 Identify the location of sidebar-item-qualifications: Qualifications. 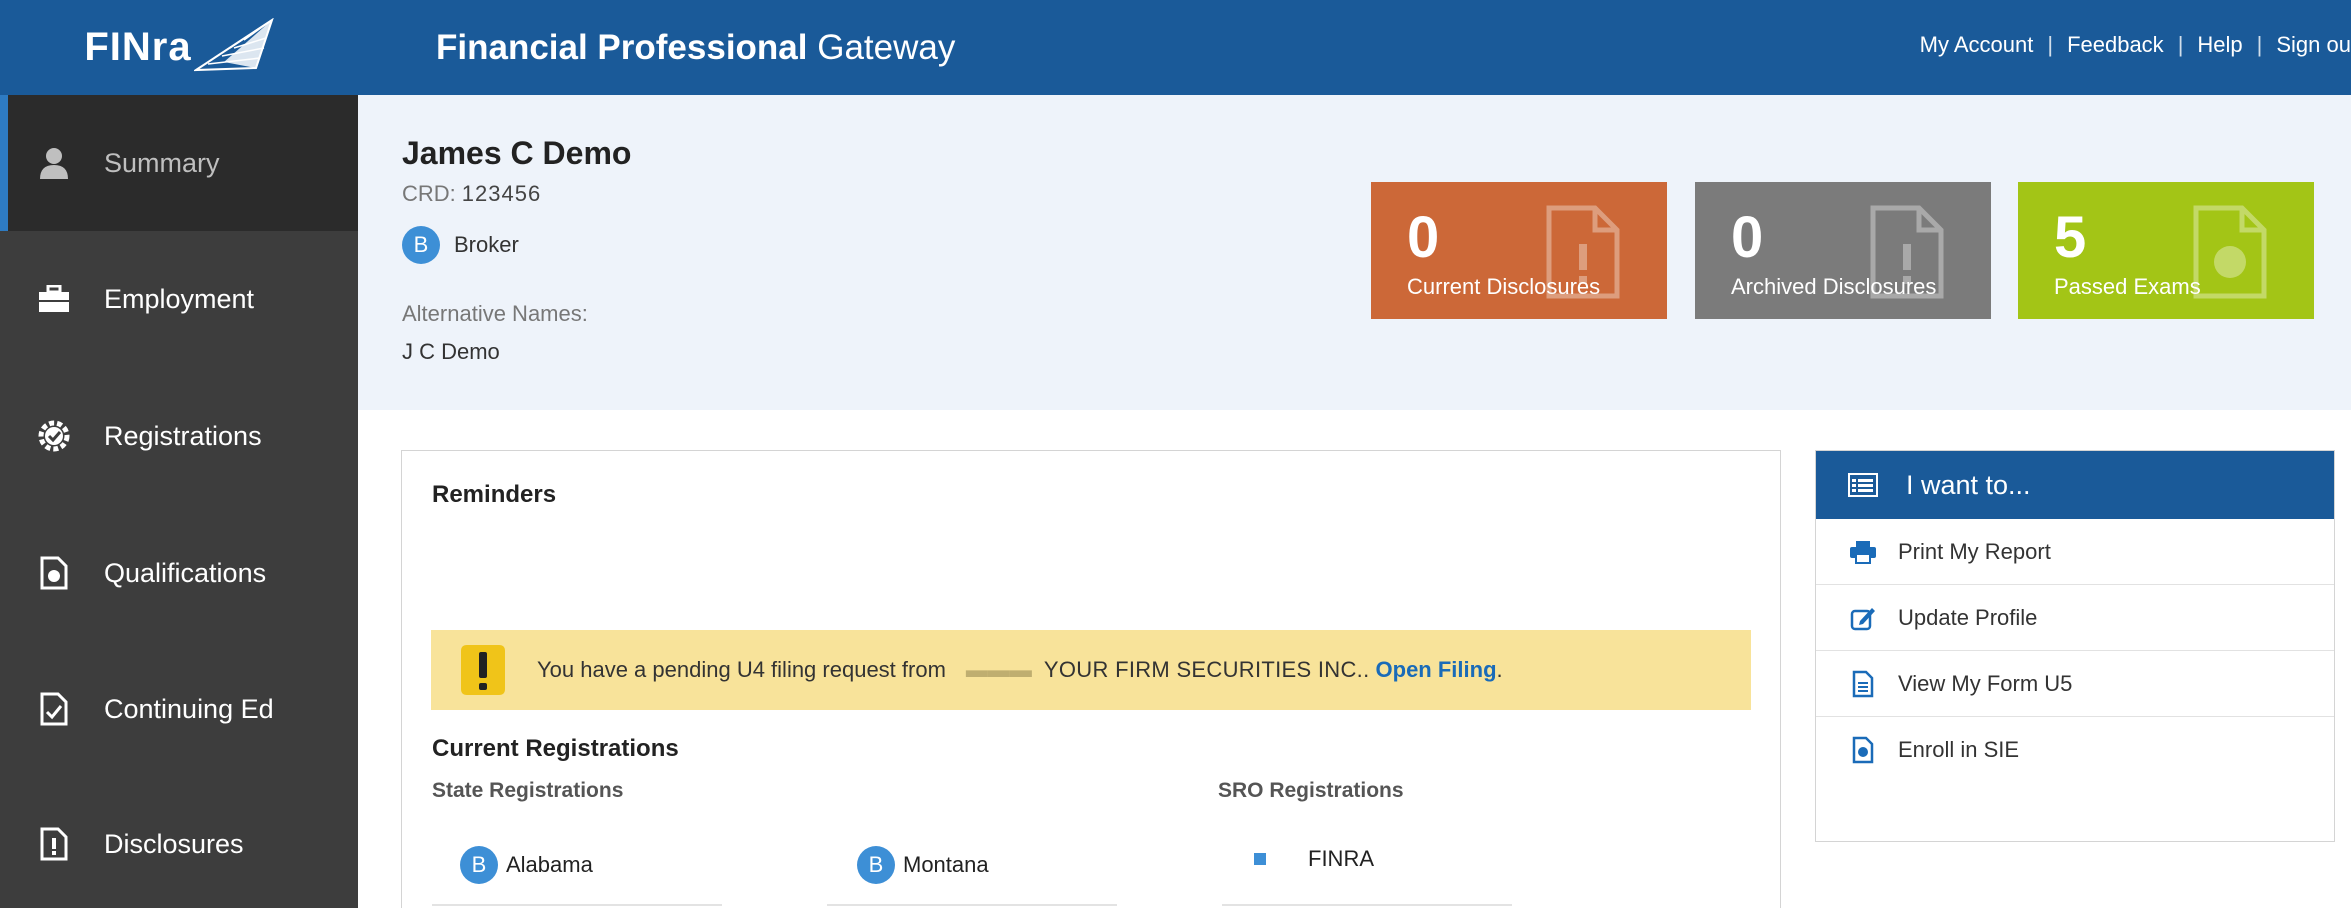
(179, 573).